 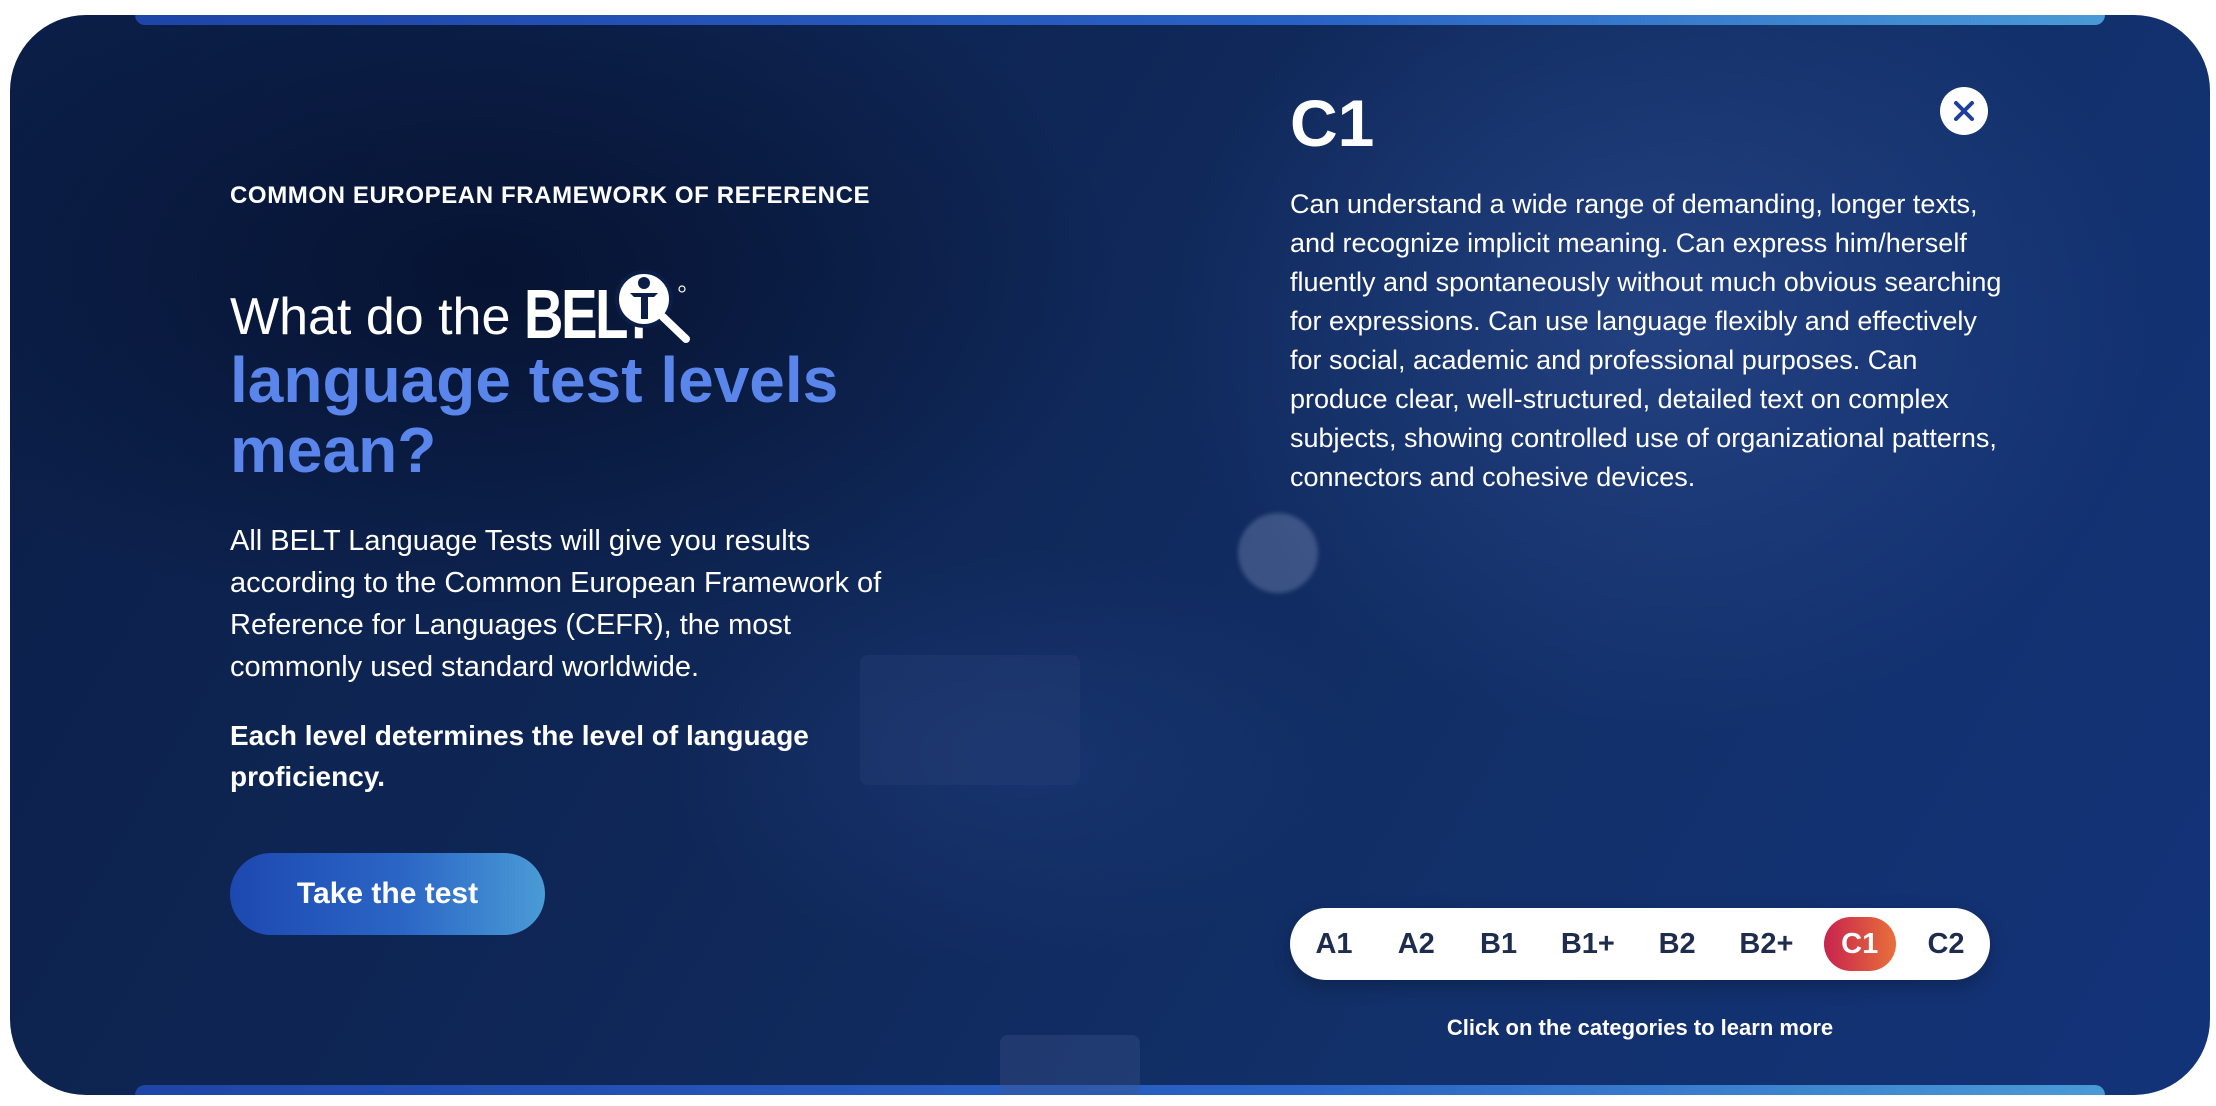 I want to click on section-eyebrow: COMMON EUROPEAN FRAMEWORK OF REFERENCE, so click(x=550, y=195).